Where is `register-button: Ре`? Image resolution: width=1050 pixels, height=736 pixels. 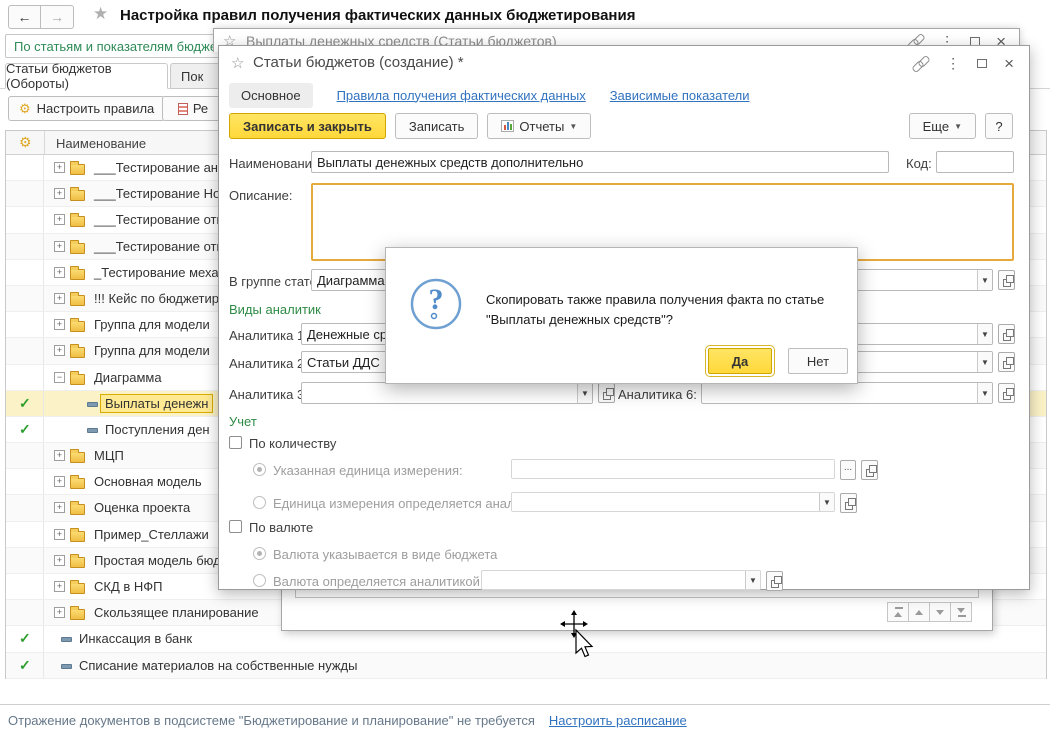
register-button: Ре is located at coordinates (193, 108).